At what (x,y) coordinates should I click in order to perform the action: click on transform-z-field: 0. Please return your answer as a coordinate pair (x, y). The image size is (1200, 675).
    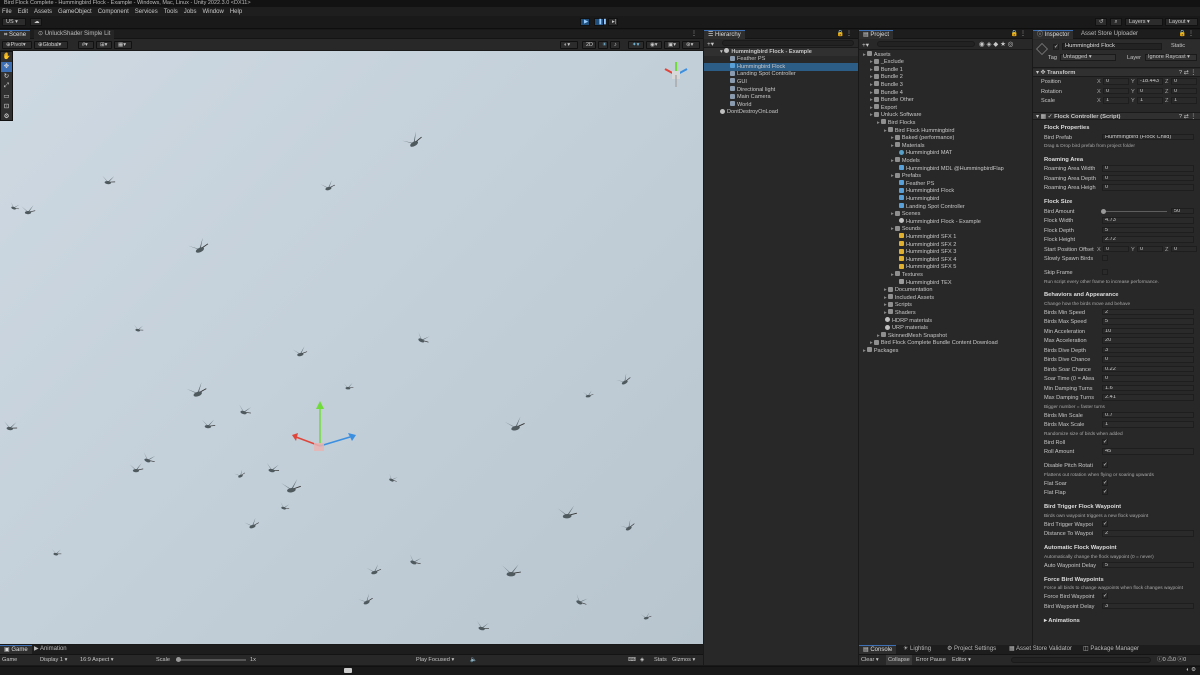
    Looking at the image, I should click on (1184, 81).